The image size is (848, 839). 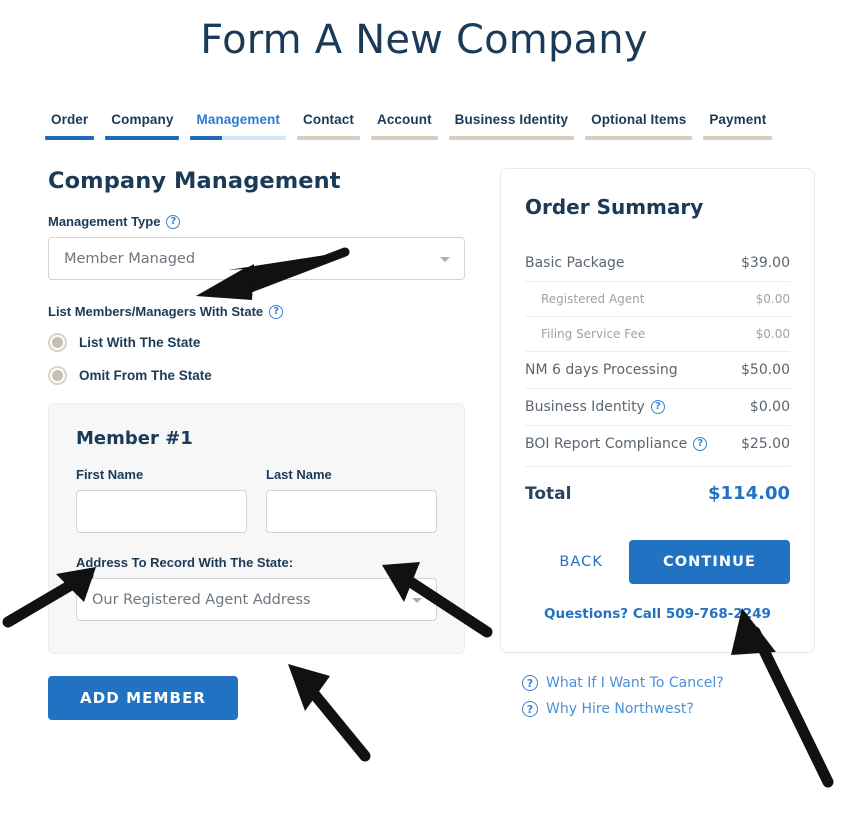 What do you see at coordinates (143, 698) in the screenshot?
I see `add-member-button: ADD MEMBER` at bounding box center [143, 698].